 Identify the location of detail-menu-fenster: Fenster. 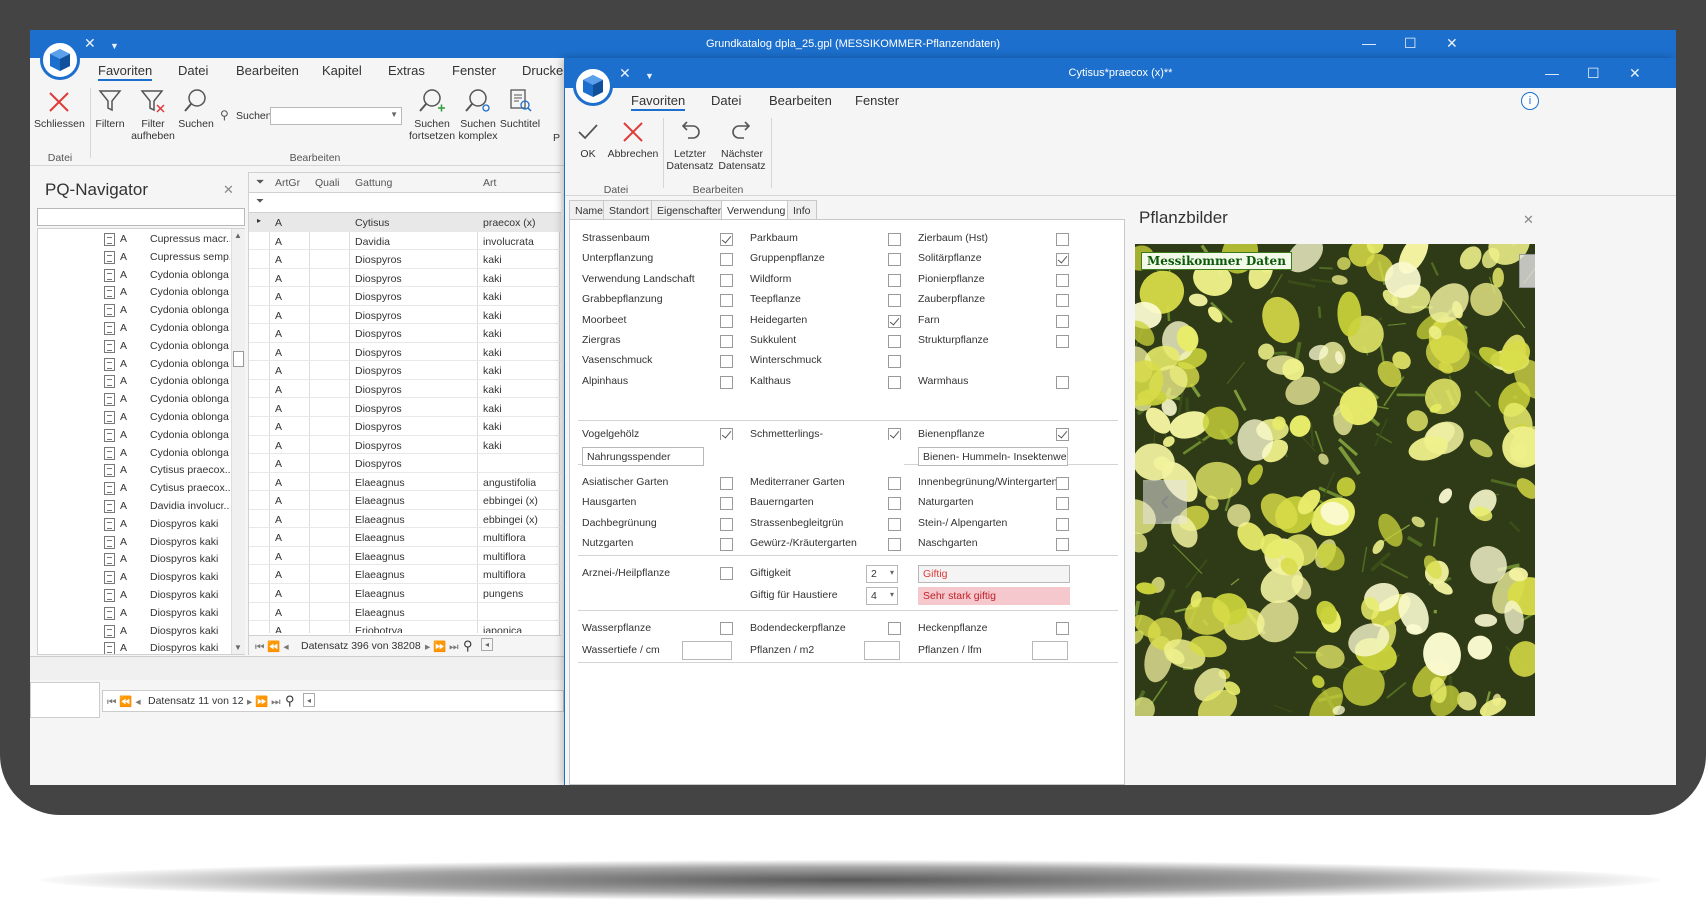
(877, 100).